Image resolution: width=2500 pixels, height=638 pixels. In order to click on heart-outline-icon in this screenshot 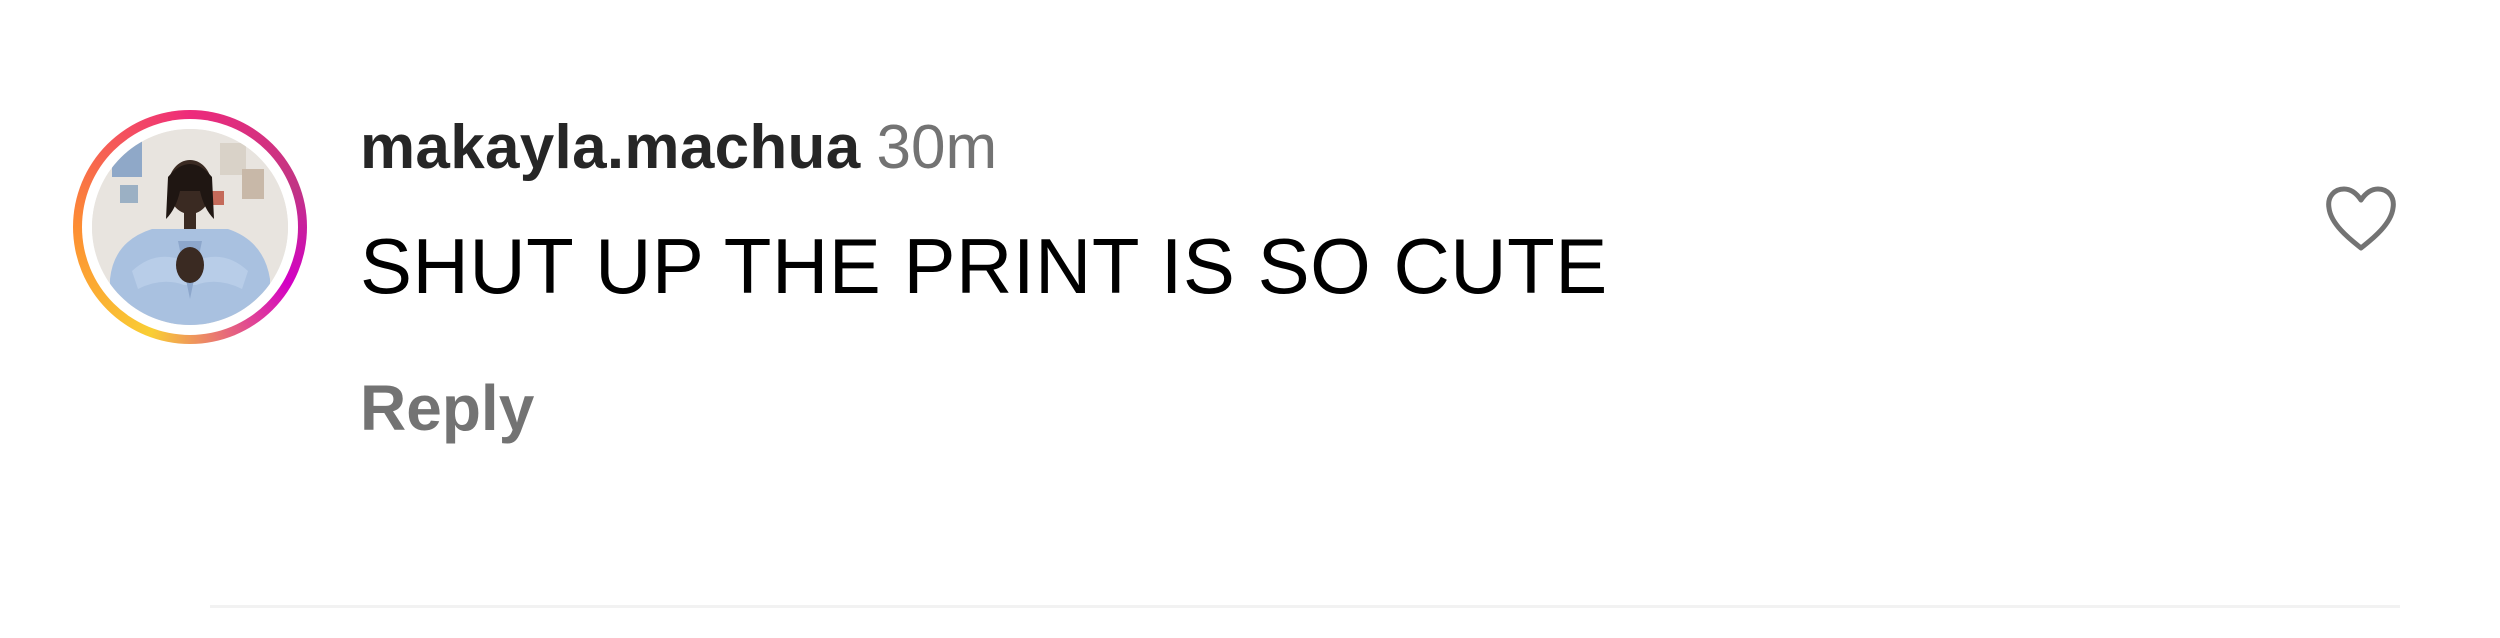, I will do `click(2361, 218)`.